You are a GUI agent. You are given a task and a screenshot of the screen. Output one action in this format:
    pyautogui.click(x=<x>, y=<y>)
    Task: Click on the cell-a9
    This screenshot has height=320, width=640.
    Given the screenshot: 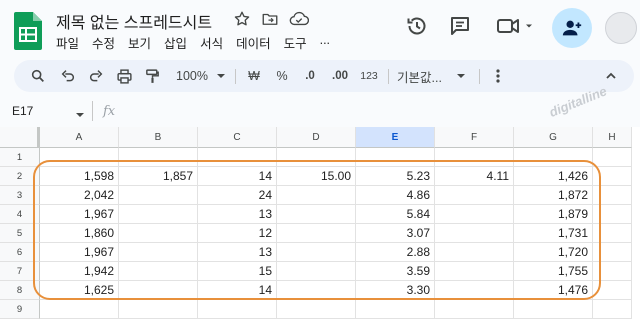 What is the action you would take?
    pyautogui.click(x=79, y=309)
    